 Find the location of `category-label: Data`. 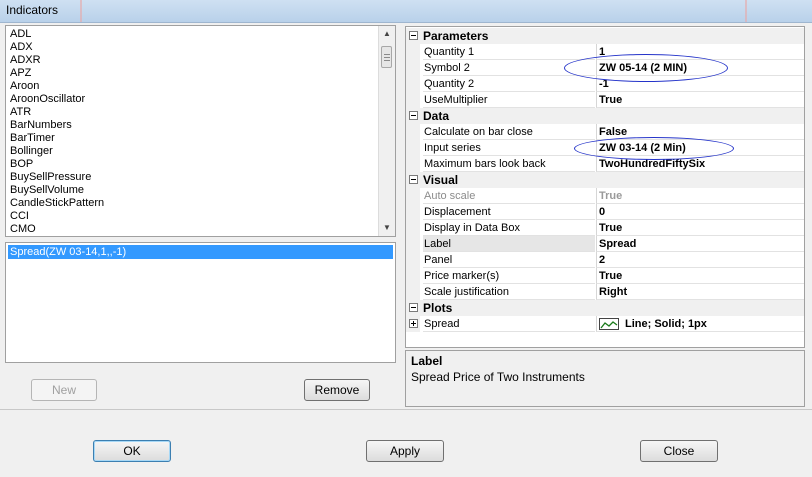

category-label: Data is located at coordinates (436, 116).